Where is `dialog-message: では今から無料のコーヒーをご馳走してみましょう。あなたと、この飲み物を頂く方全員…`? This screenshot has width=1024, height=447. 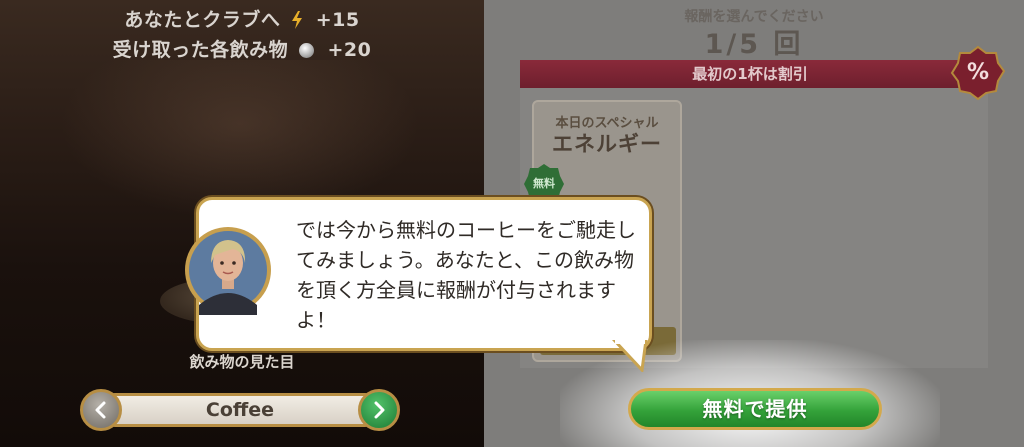
dialog-message: では今から無料のコーヒーをご馳走してみましょう。あなたと、この飲み物を頂く方全員… is located at coordinates (466, 275).